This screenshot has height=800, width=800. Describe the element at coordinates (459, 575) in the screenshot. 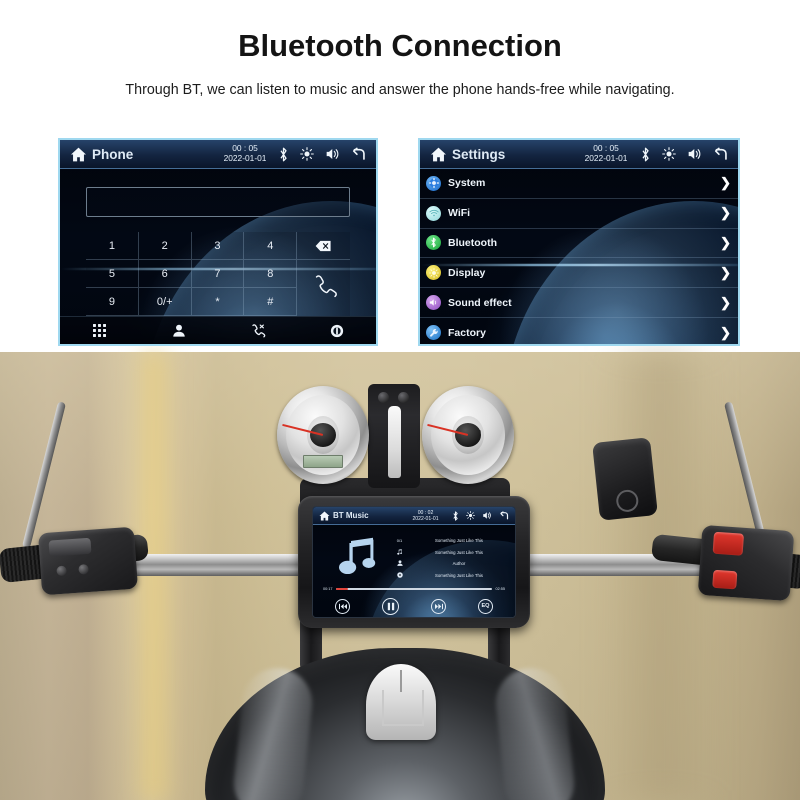

I see `album-text: Something Just Like This` at that location.